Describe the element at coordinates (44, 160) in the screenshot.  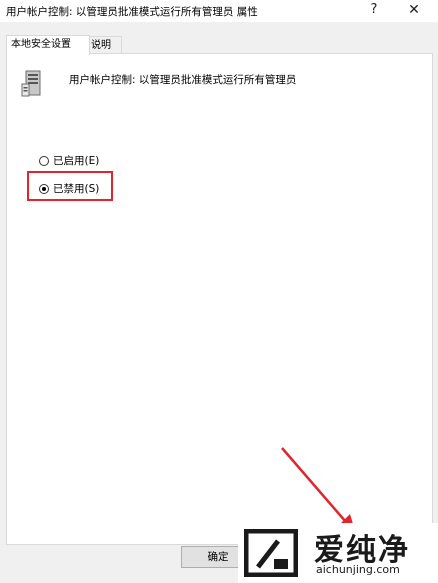
I see `enabled-radio` at that location.